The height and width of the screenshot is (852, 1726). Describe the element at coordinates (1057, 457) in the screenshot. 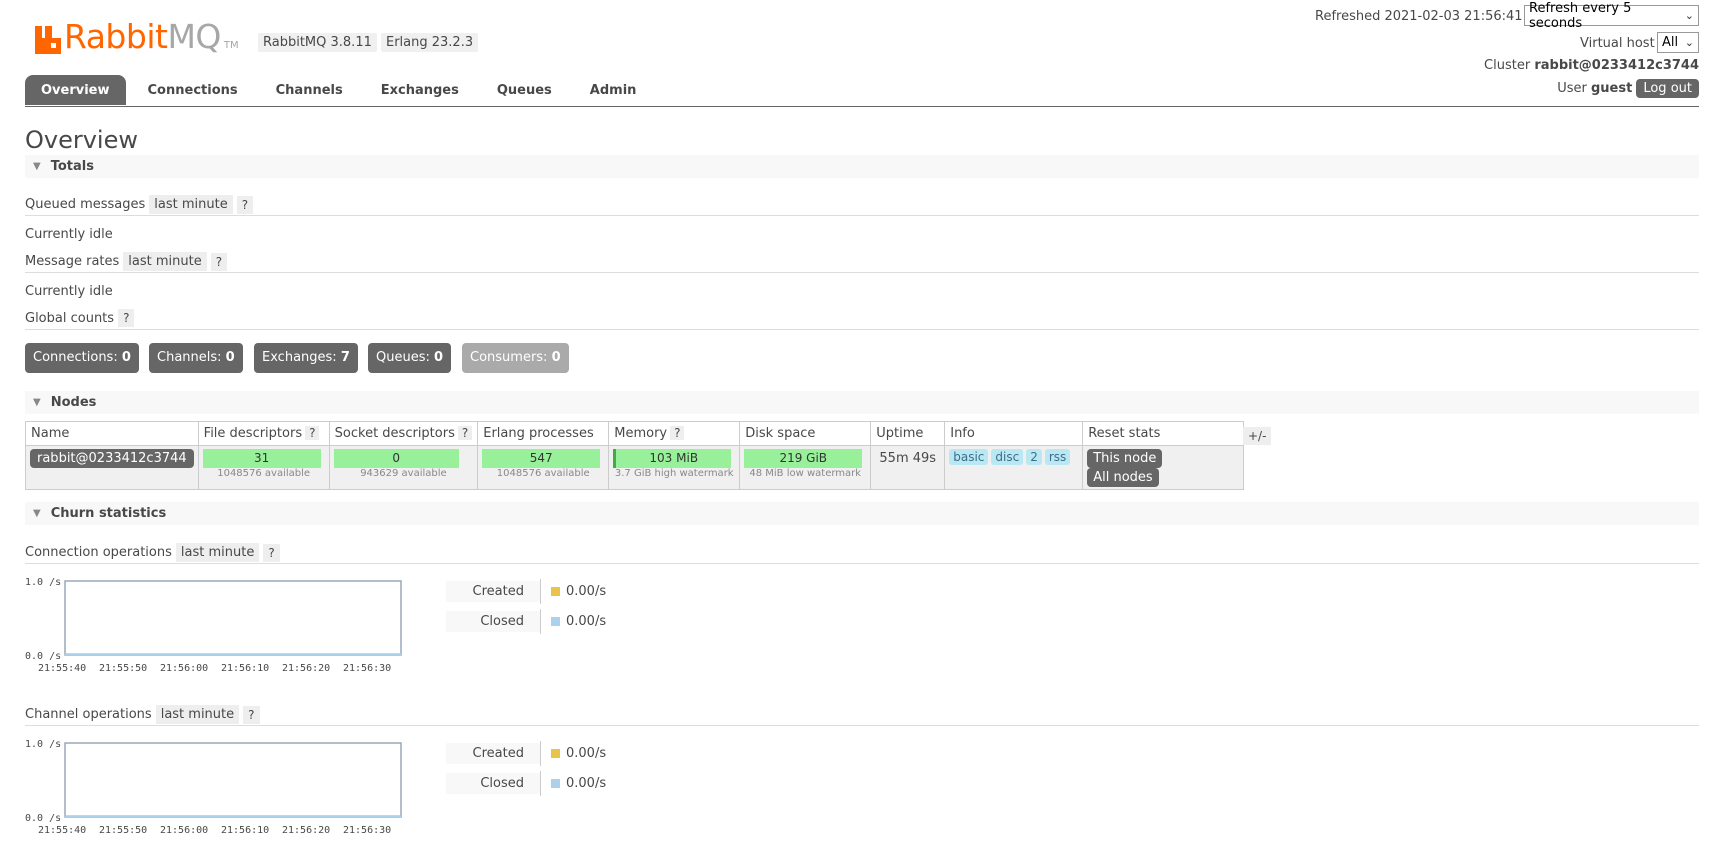

I see `info-pill-rss: rss` at that location.